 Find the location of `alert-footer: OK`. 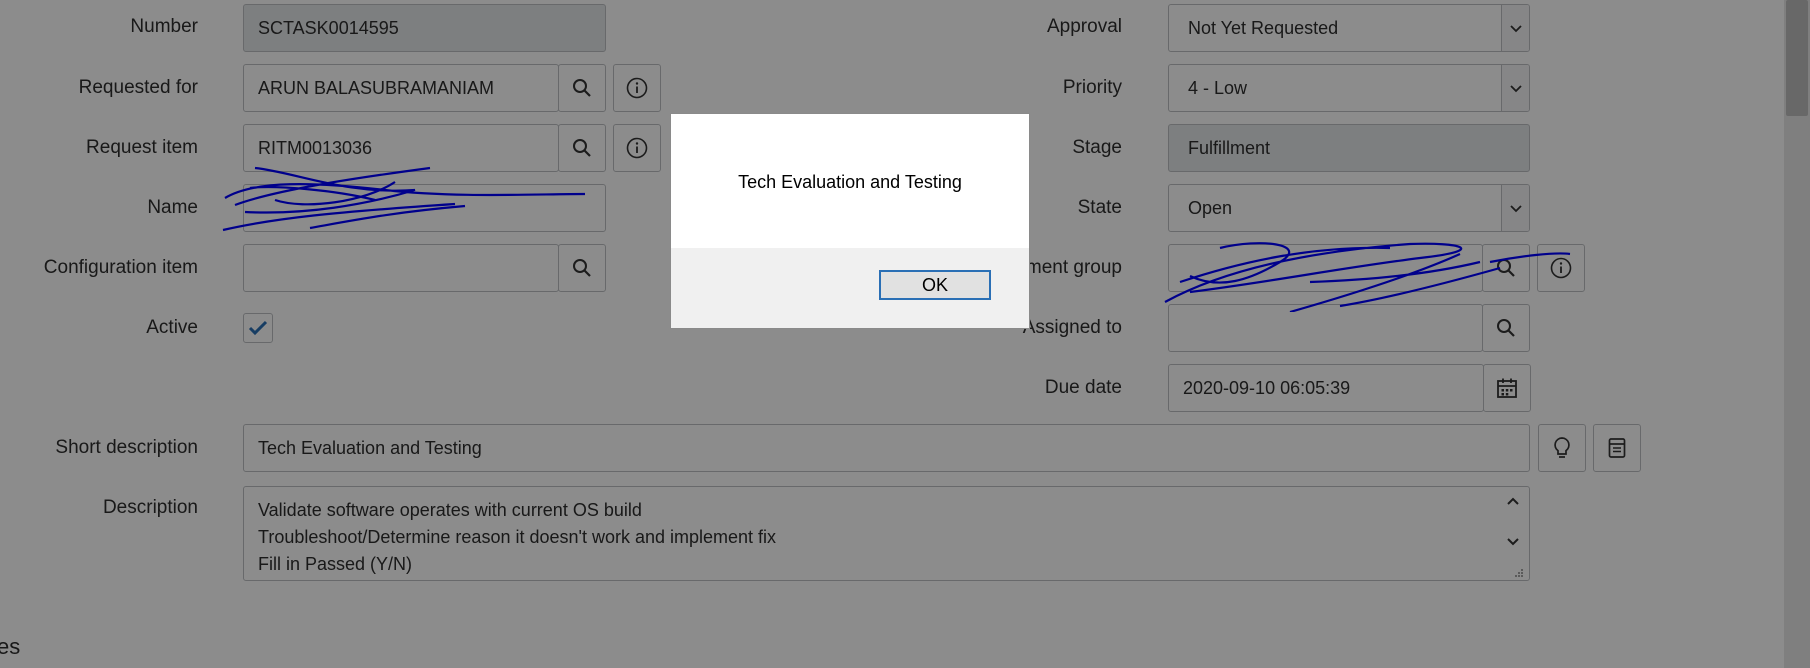

alert-footer: OK is located at coordinates (850, 288).